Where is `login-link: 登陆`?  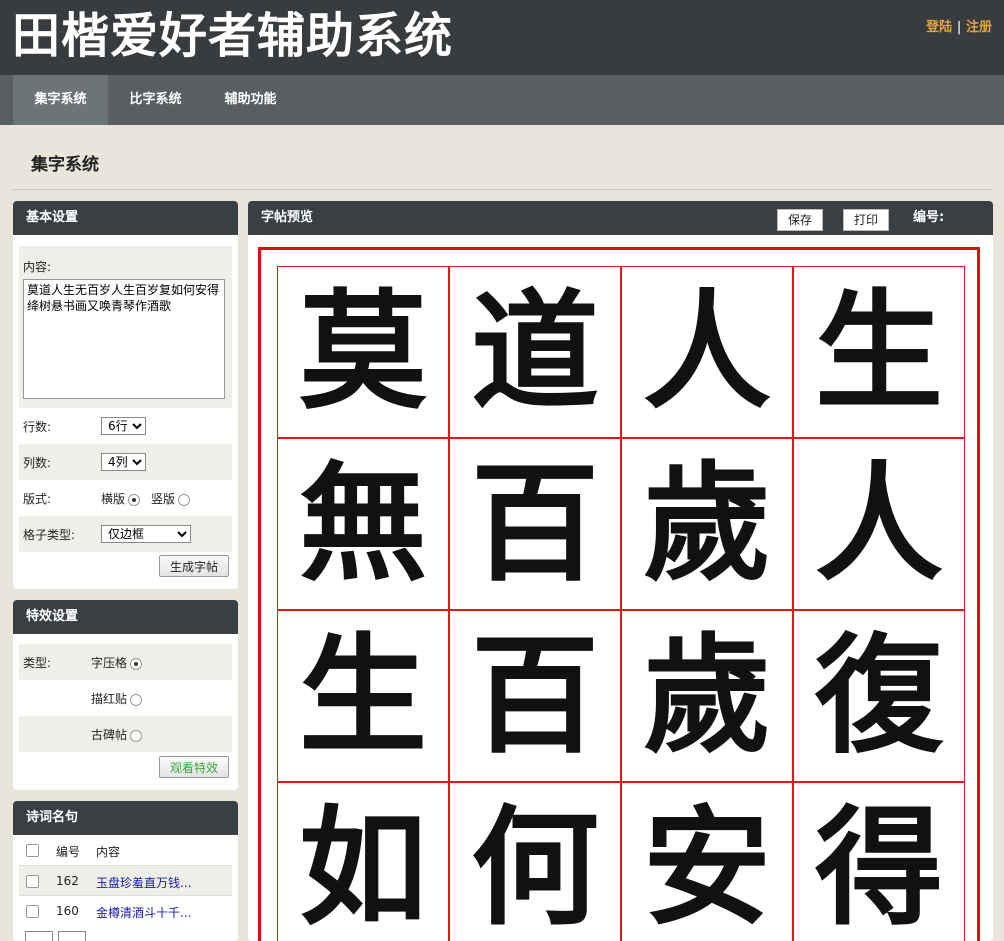 login-link: 登陆 is located at coordinates (939, 27).